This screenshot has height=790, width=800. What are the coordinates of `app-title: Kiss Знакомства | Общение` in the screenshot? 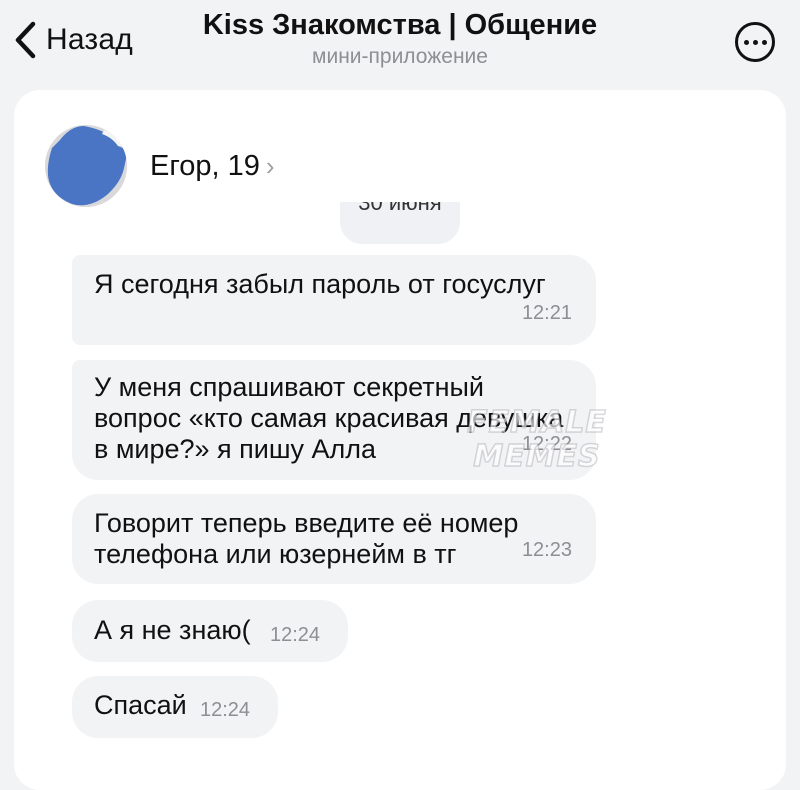 It's located at (400, 25).